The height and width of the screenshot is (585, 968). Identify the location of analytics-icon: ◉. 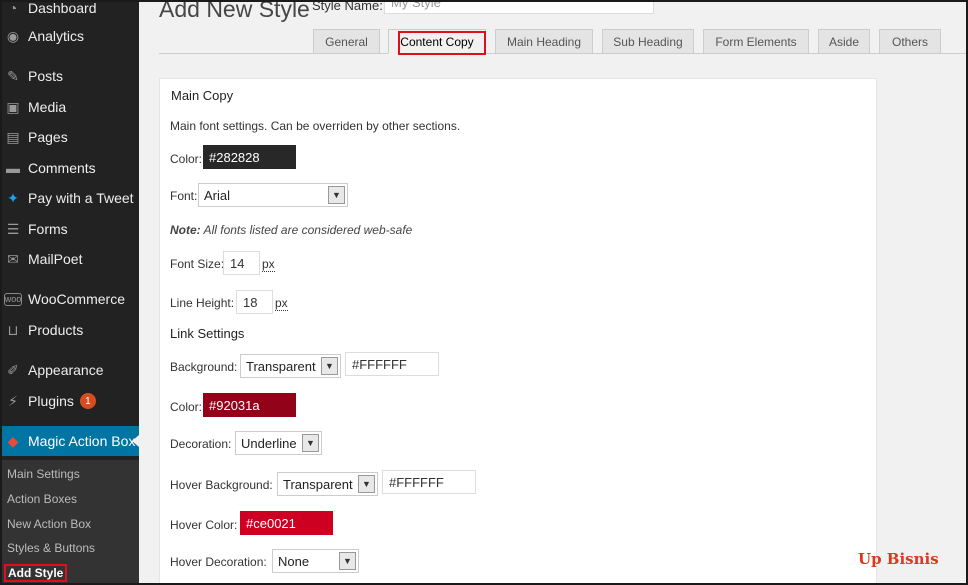
(13, 35).